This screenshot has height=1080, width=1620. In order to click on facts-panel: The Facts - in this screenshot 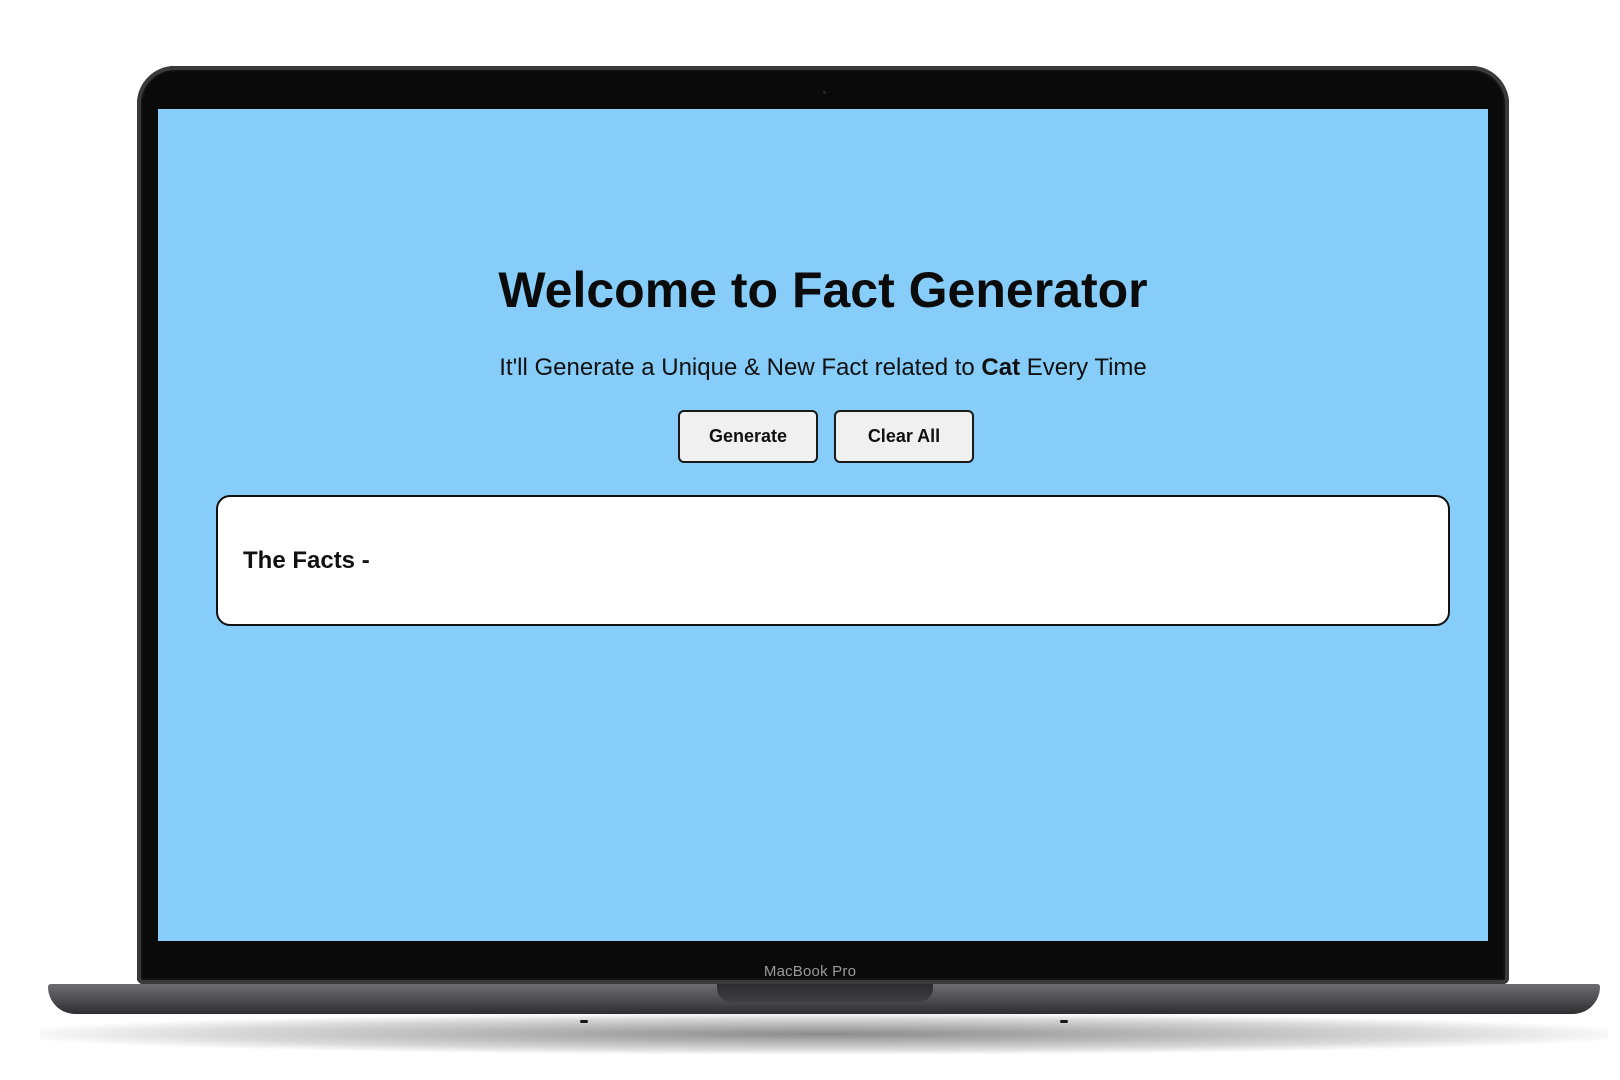, I will do `click(833, 560)`.